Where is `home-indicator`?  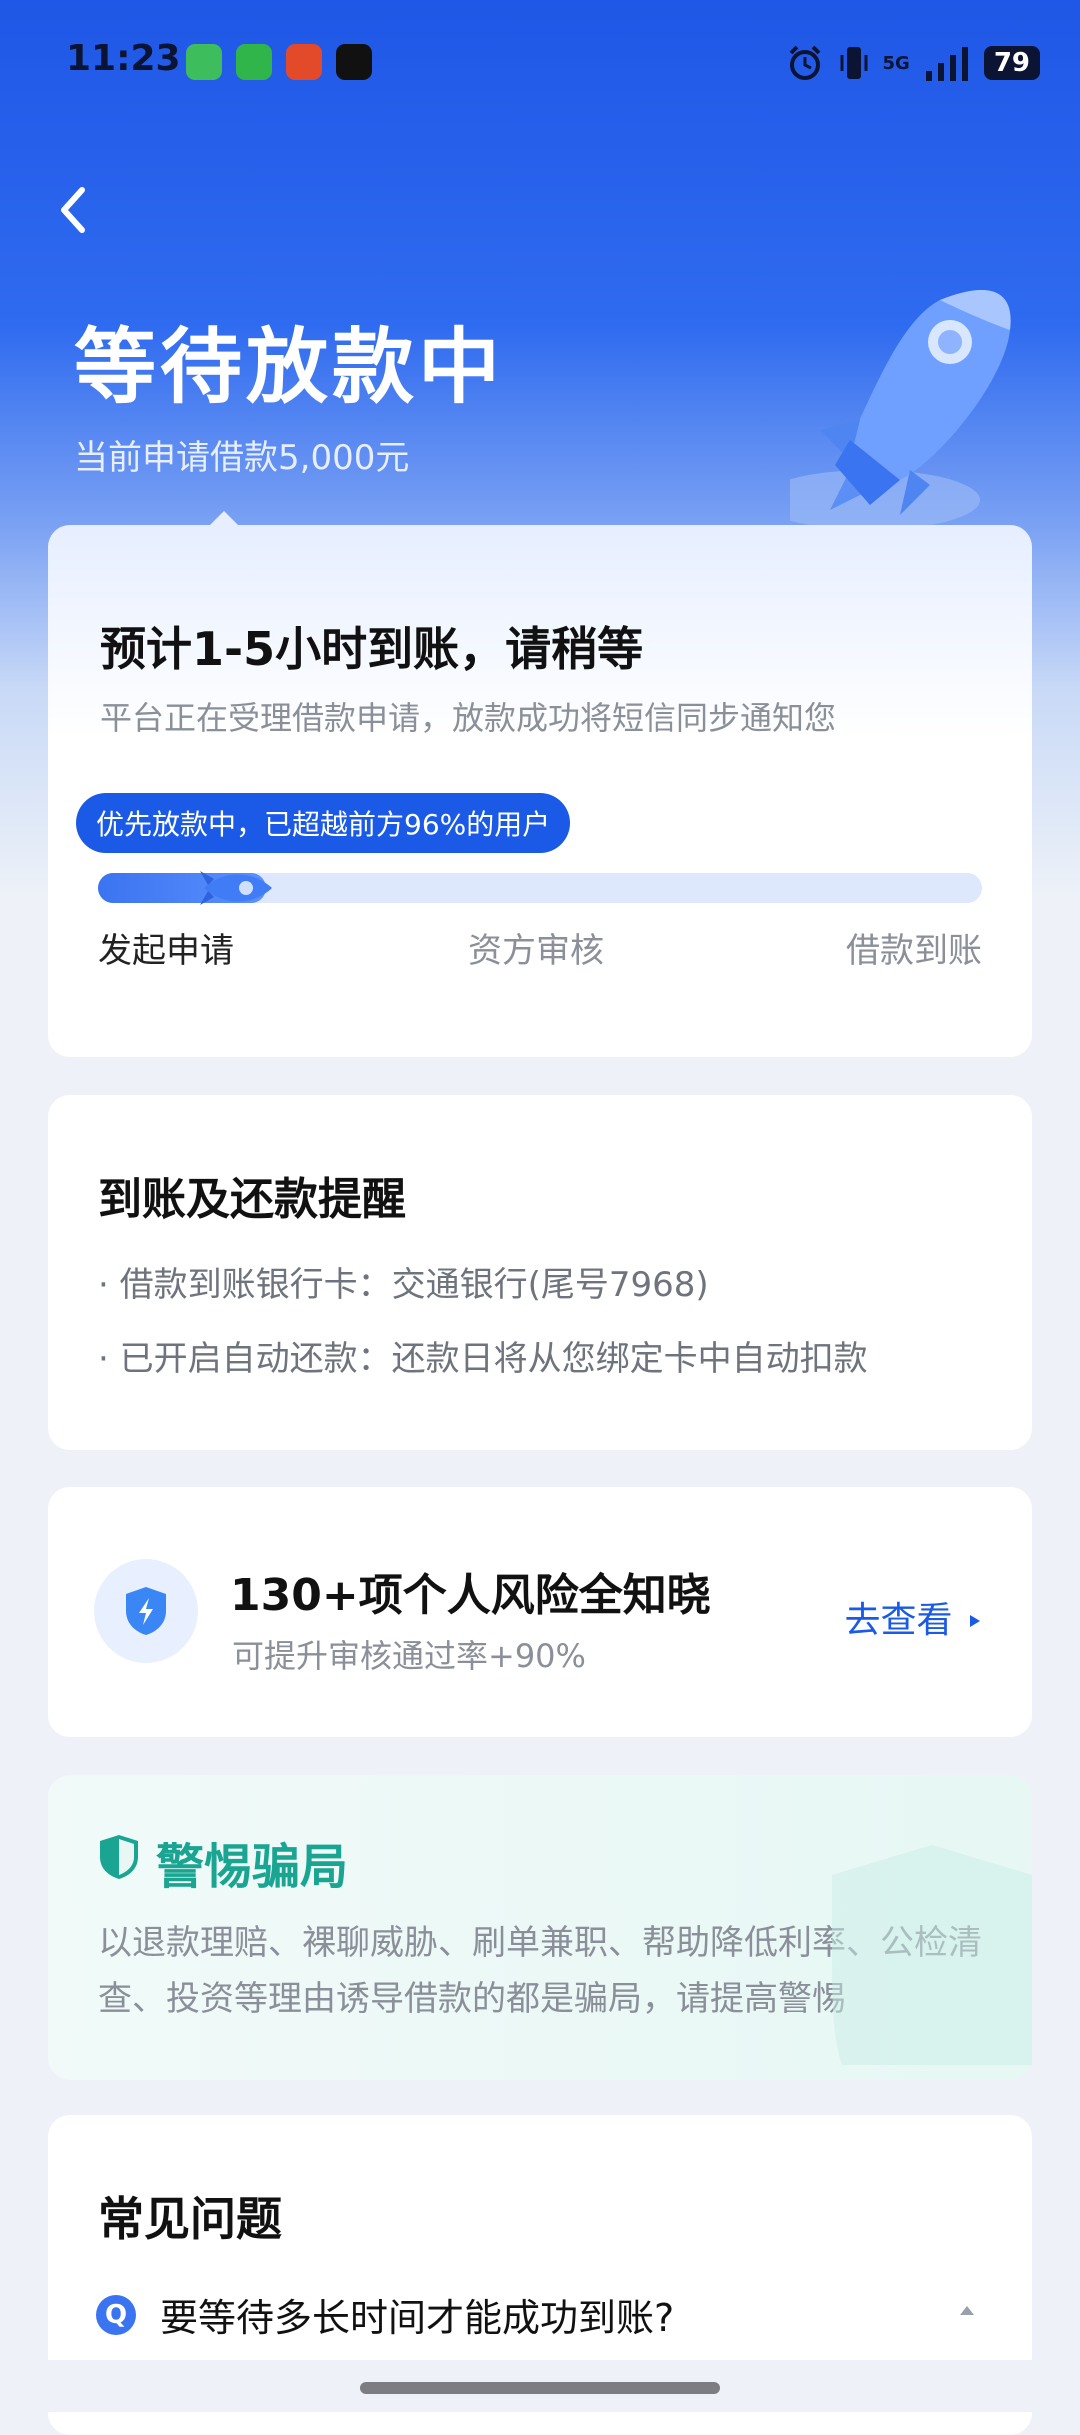 home-indicator is located at coordinates (540, 2388).